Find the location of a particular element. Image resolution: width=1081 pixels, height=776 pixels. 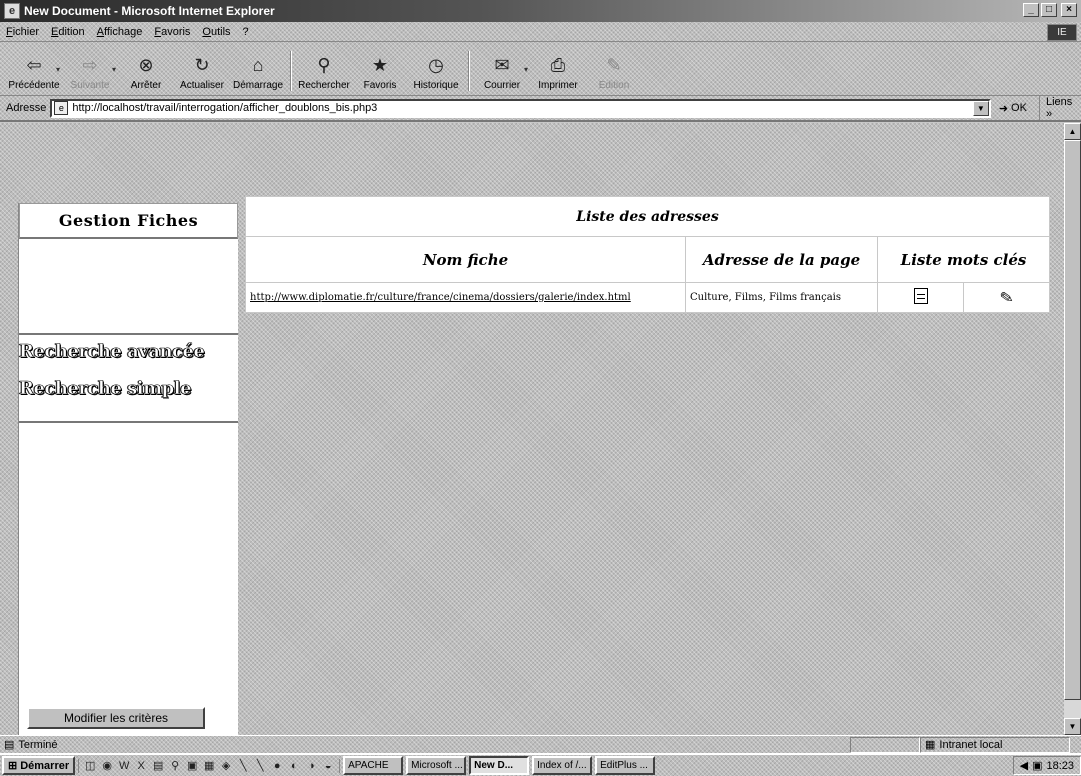

back-button: ⇦ Précédente ▾ is located at coordinates (34, 72).